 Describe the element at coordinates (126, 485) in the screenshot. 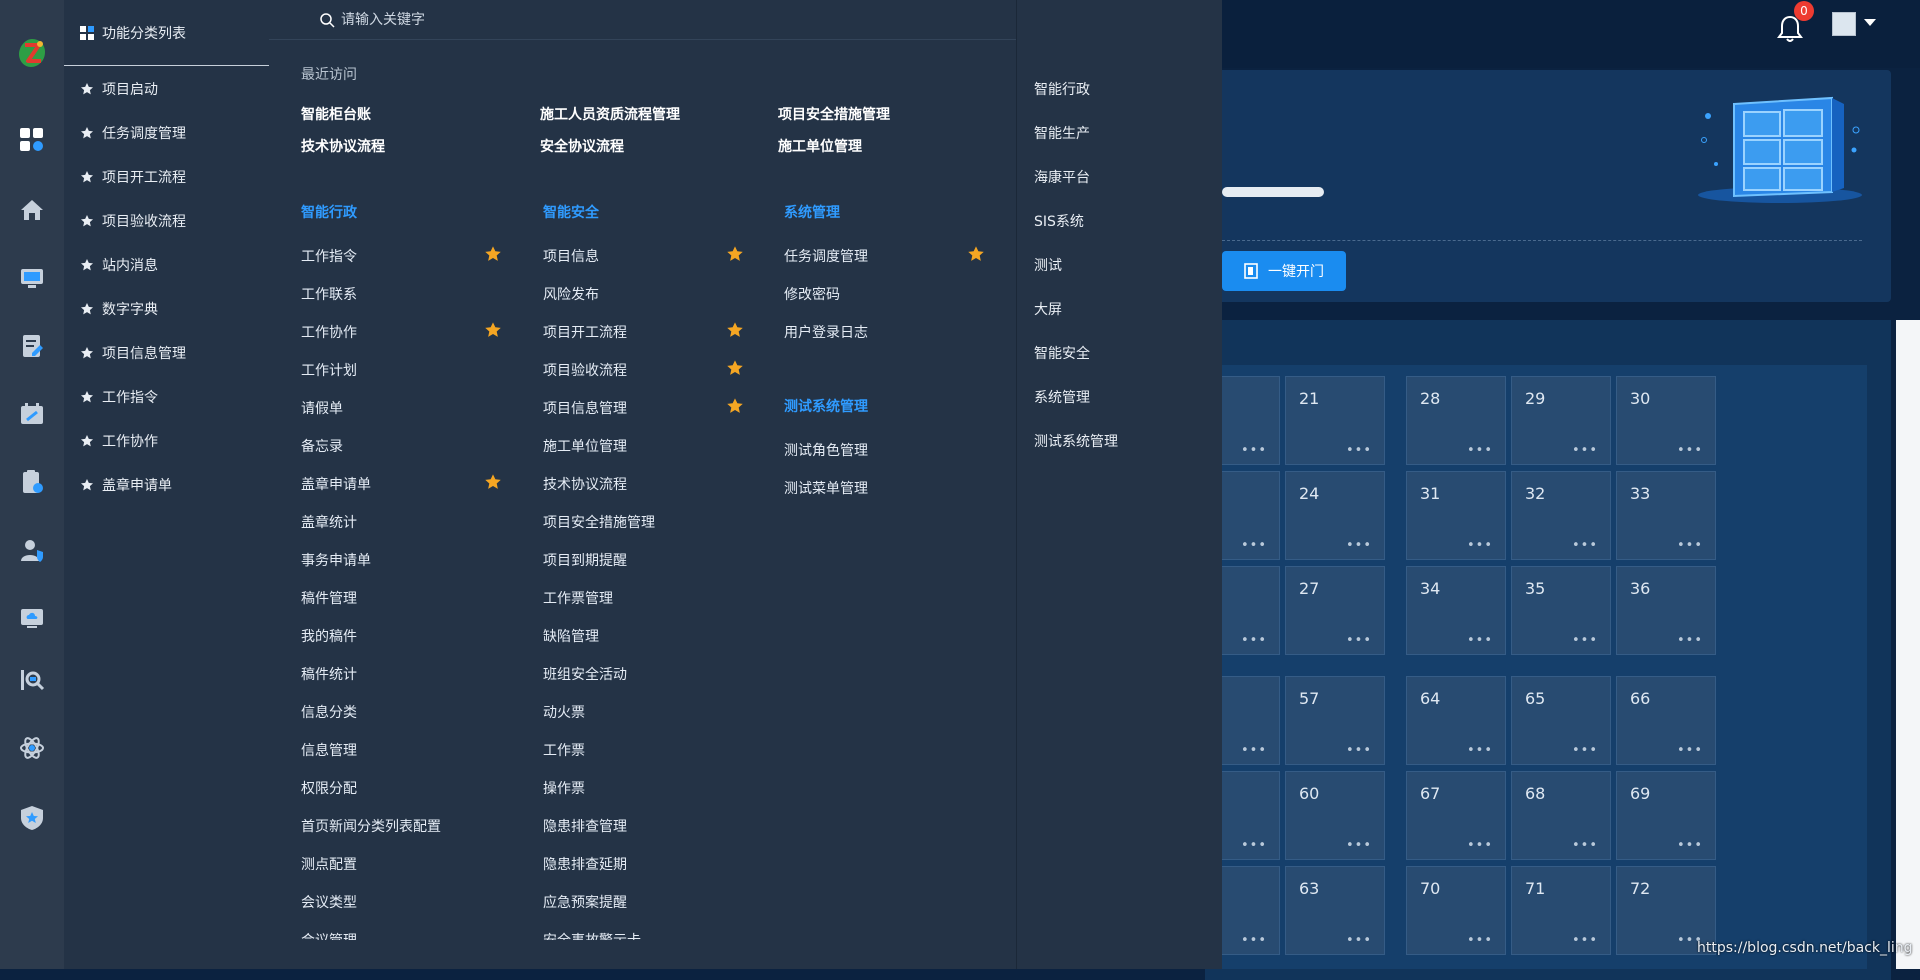

I see `favorite-item: 盖章申请单` at that location.